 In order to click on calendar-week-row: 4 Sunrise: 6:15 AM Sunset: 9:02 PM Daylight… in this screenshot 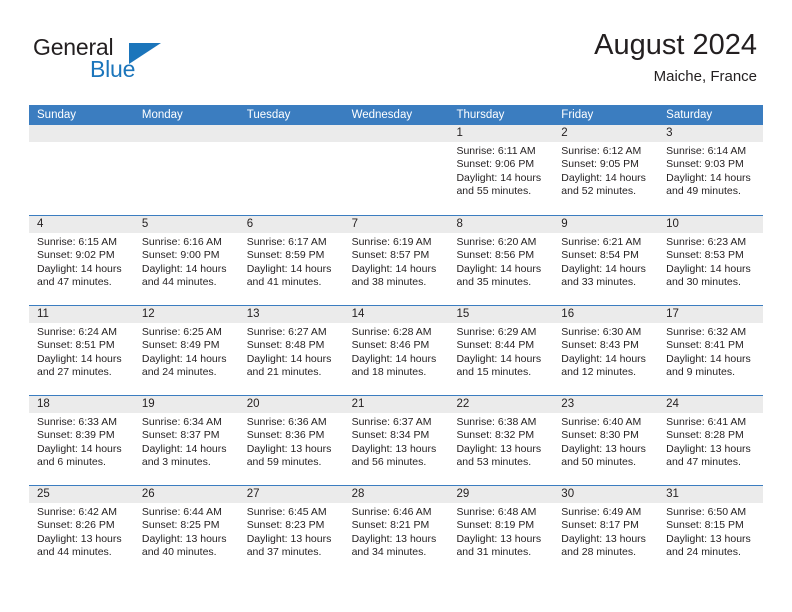, I will do `click(396, 260)`.